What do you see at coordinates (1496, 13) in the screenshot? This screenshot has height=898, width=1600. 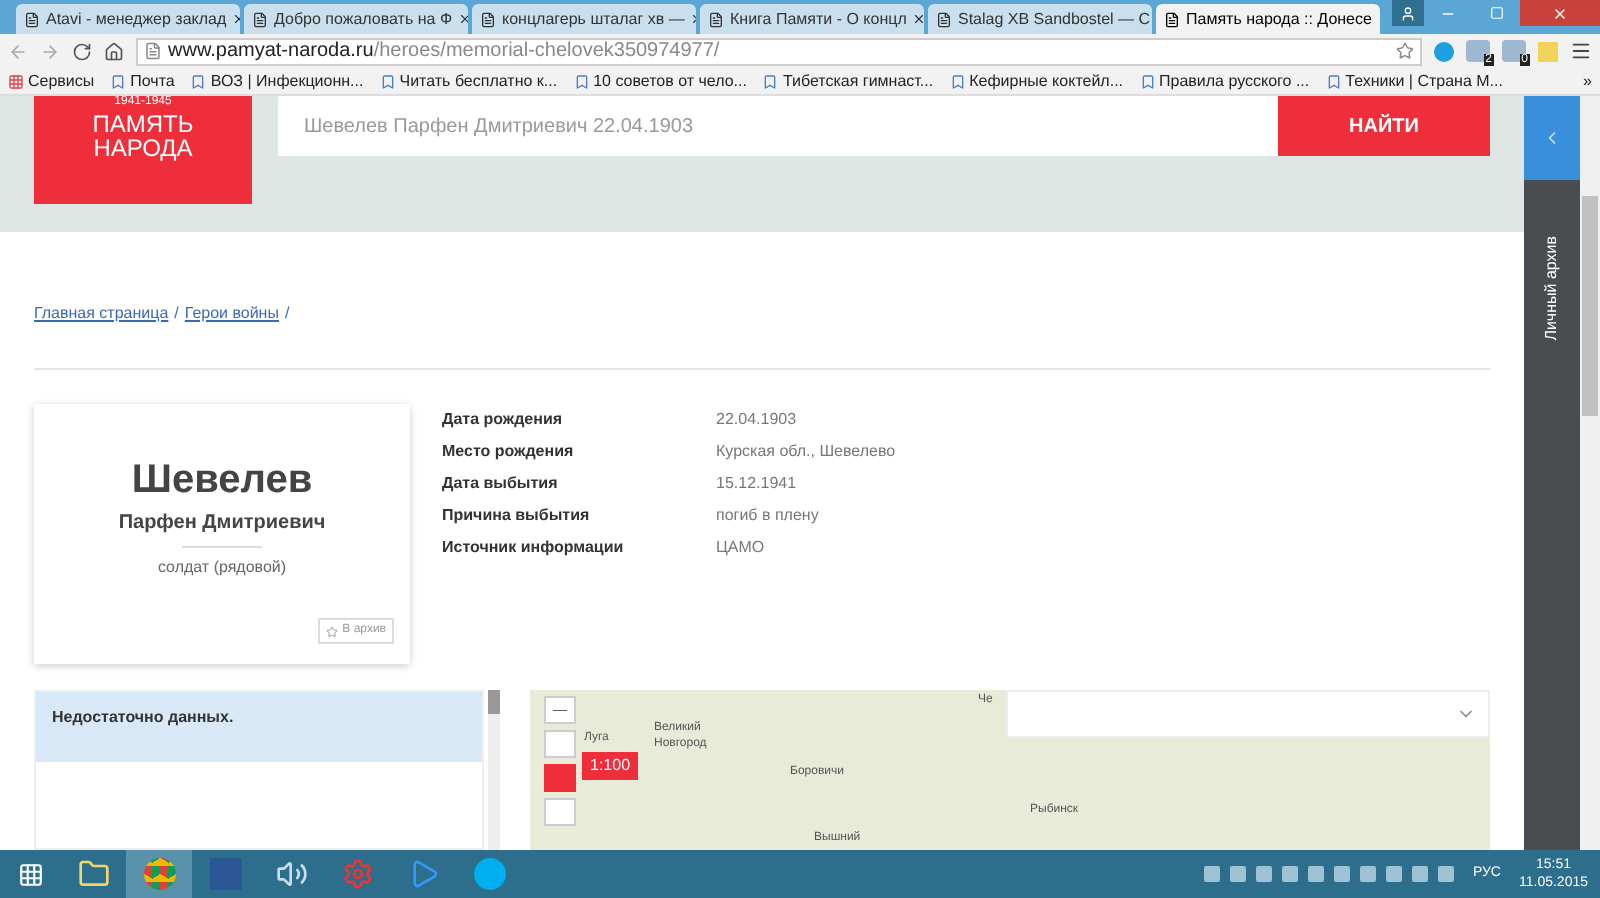 I see `maximize-icon` at bounding box center [1496, 13].